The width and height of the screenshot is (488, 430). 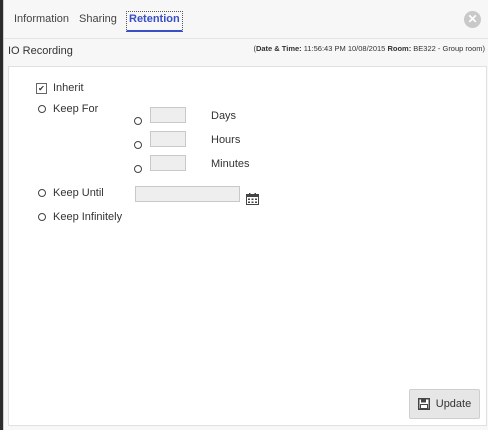 What do you see at coordinates (41, 19) in the screenshot?
I see `tab-information: Information` at bounding box center [41, 19].